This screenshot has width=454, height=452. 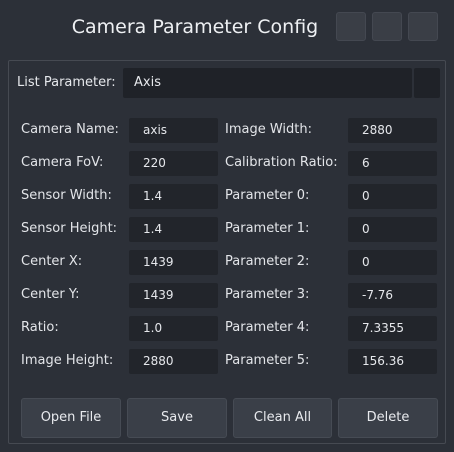 What do you see at coordinates (66, 82) in the screenshot?
I see `list-parameter-label: List Parameter:` at bounding box center [66, 82].